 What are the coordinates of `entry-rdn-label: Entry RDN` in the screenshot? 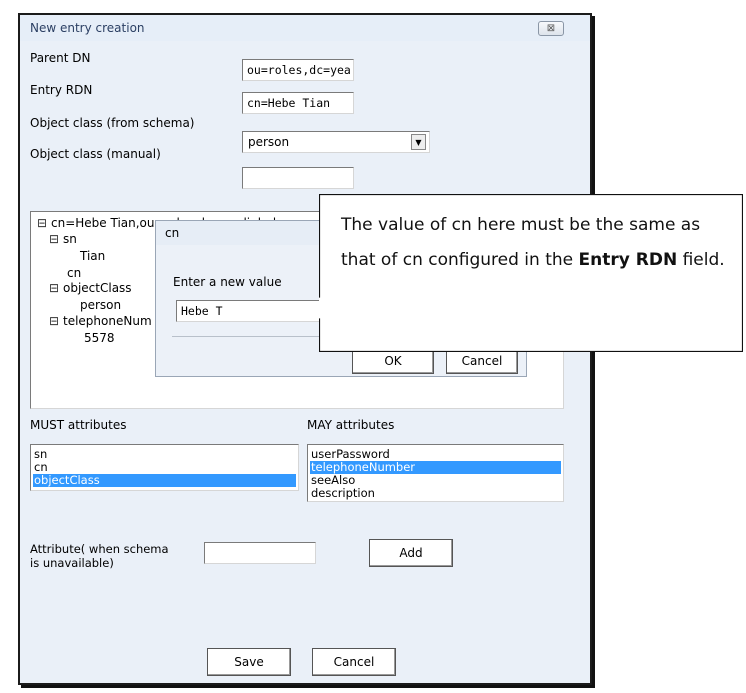 It's located at (61, 90).